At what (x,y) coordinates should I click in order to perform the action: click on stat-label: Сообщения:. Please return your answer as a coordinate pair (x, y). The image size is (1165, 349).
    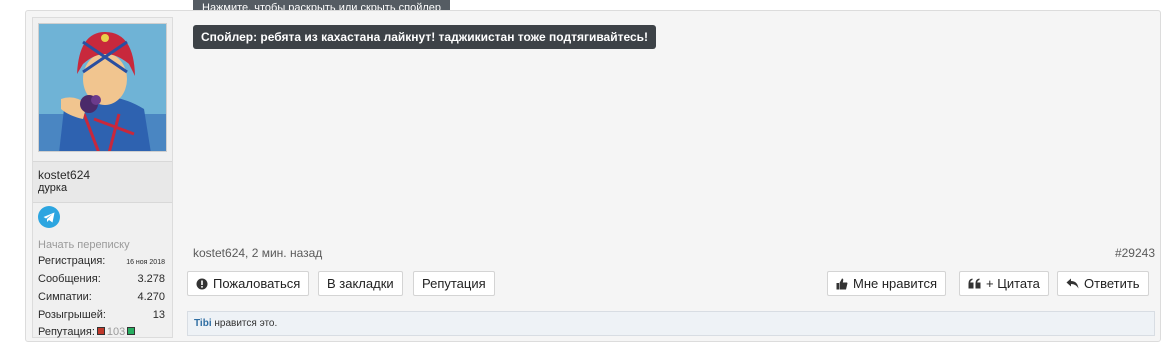
    Looking at the image, I should click on (69, 279).